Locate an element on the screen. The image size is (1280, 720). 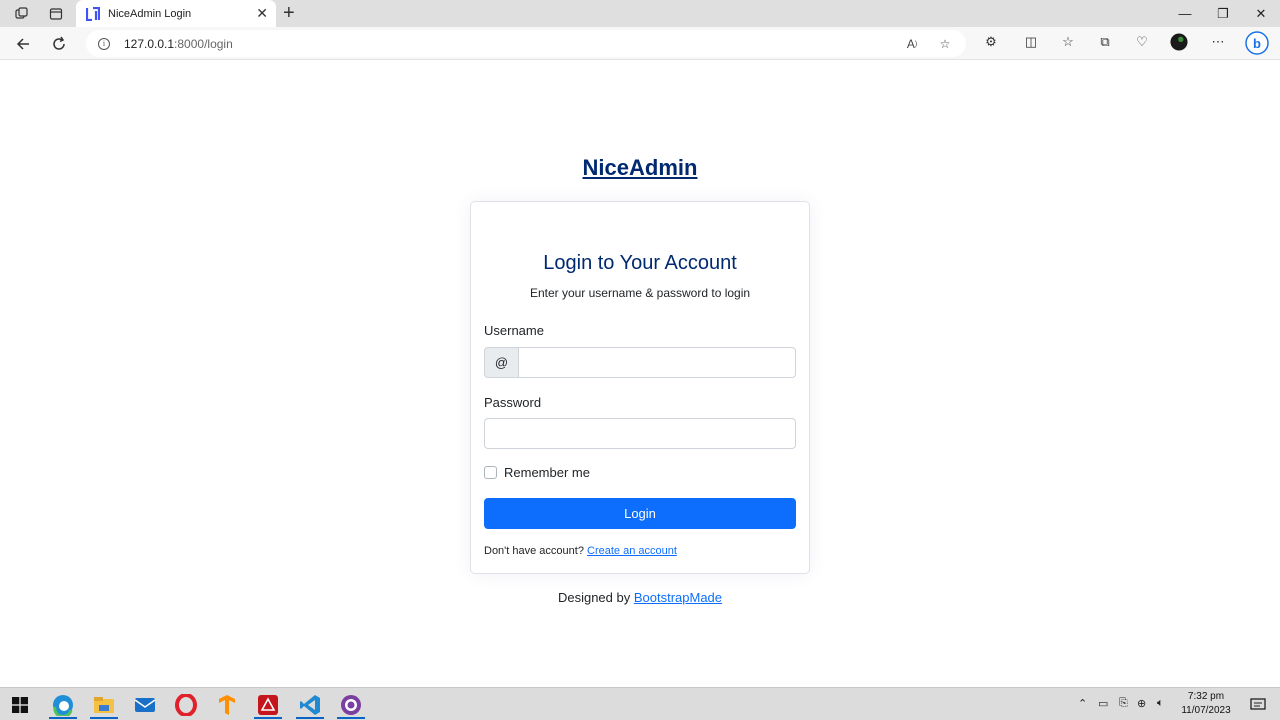
bootstrapmade-link: BootstrapMade is located at coordinates (678, 597).